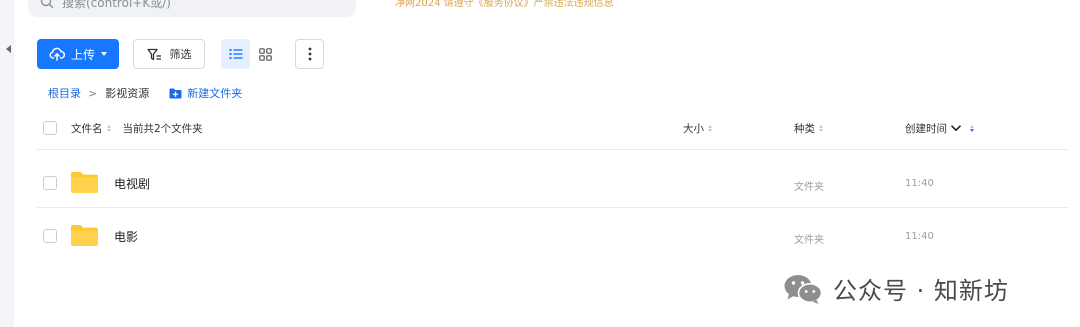  I want to click on file-name: 电影, so click(126, 236).